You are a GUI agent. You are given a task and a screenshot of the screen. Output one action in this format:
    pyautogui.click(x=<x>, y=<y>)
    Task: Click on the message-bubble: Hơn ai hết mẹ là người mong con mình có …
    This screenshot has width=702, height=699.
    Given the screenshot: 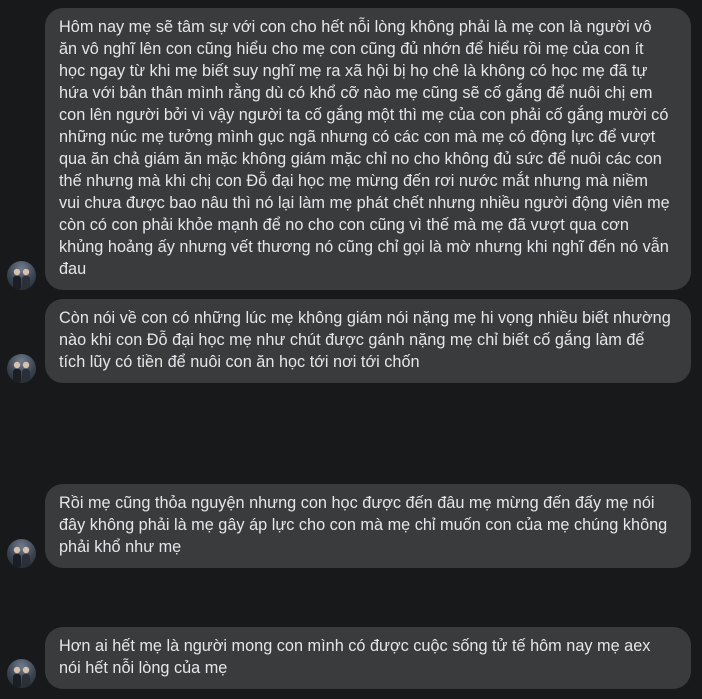 What is the action you would take?
    pyautogui.click(x=368, y=658)
    